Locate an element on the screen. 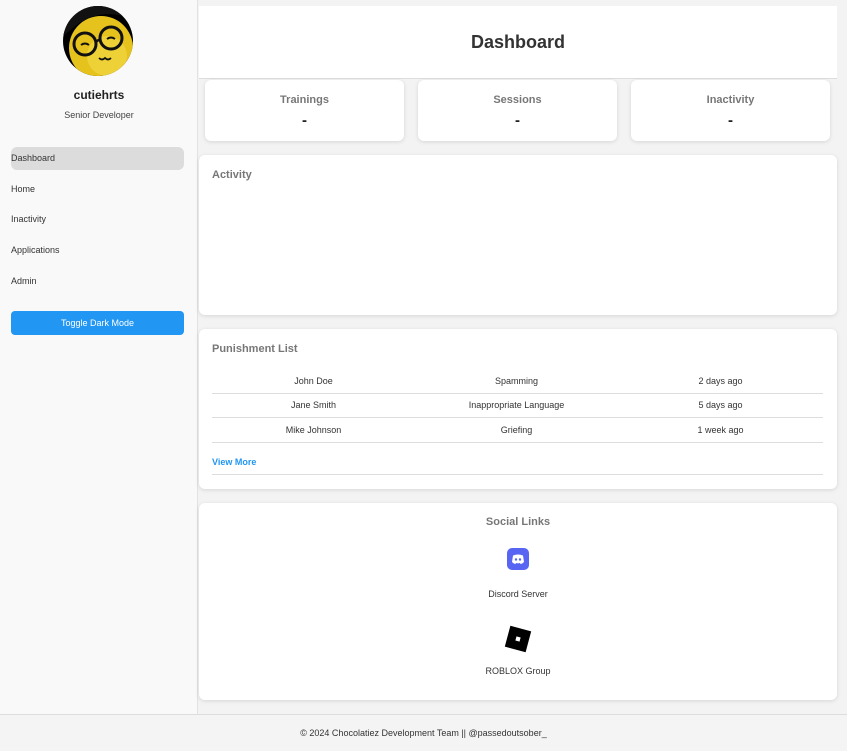 The image size is (847, 751). user-role: Senior Developer is located at coordinates (99, 115).